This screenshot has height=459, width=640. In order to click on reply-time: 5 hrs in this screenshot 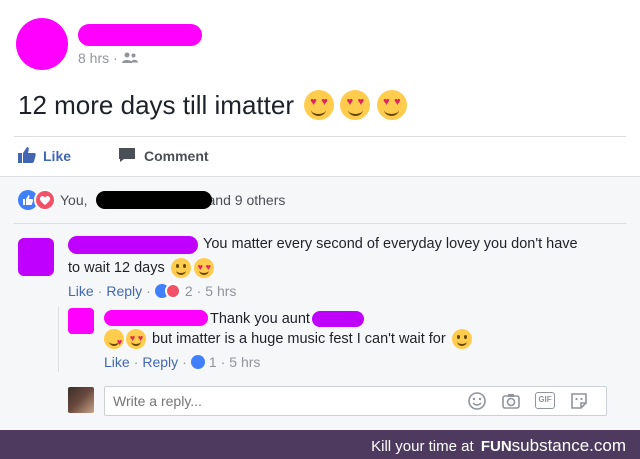, I will do `click(244, 362)`.